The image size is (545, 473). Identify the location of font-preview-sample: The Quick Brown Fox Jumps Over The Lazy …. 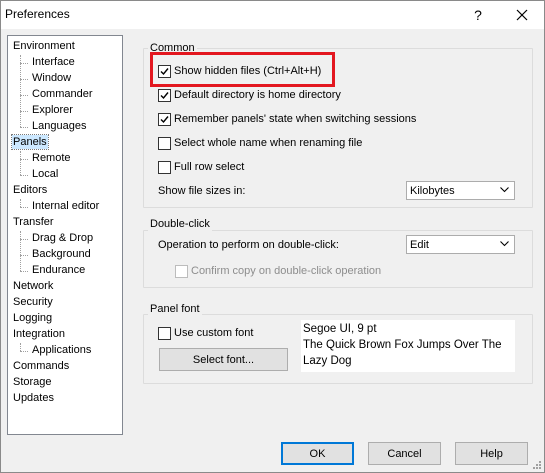
(402, 353).